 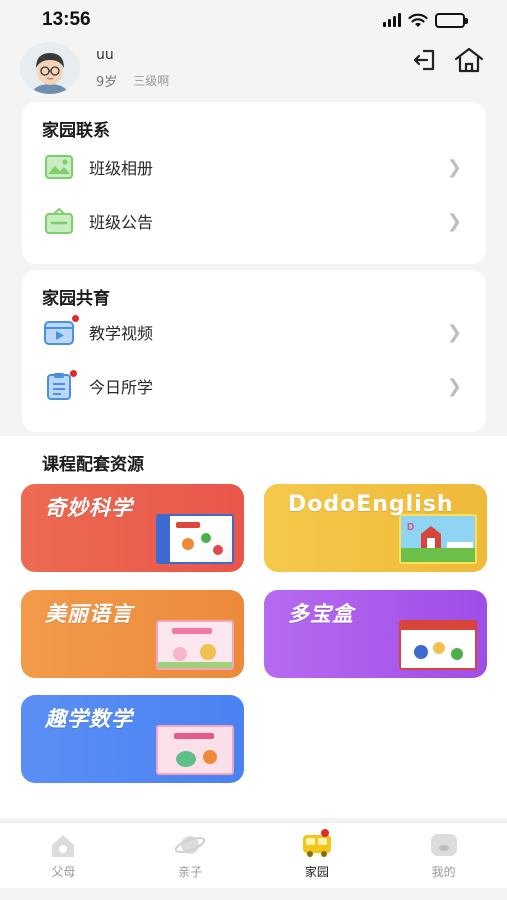 What do you see at coordinates (121, 168) in the screenshot?
I see `row-label: 班级相册` at bounding box center [121, 168].